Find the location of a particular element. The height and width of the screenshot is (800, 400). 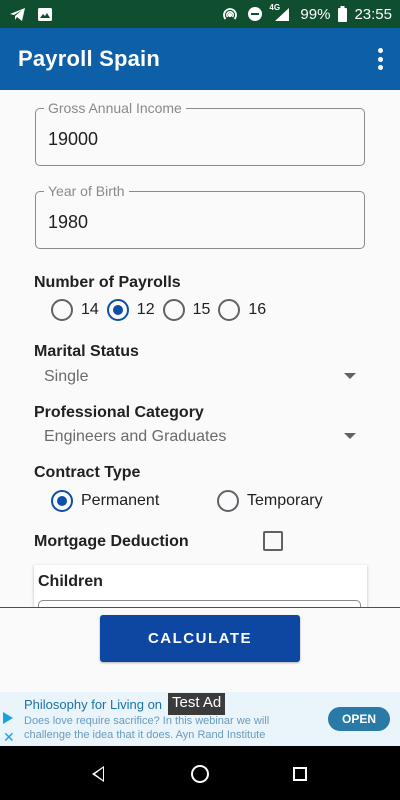

children-card: Children is located at coordinates (200, 586).